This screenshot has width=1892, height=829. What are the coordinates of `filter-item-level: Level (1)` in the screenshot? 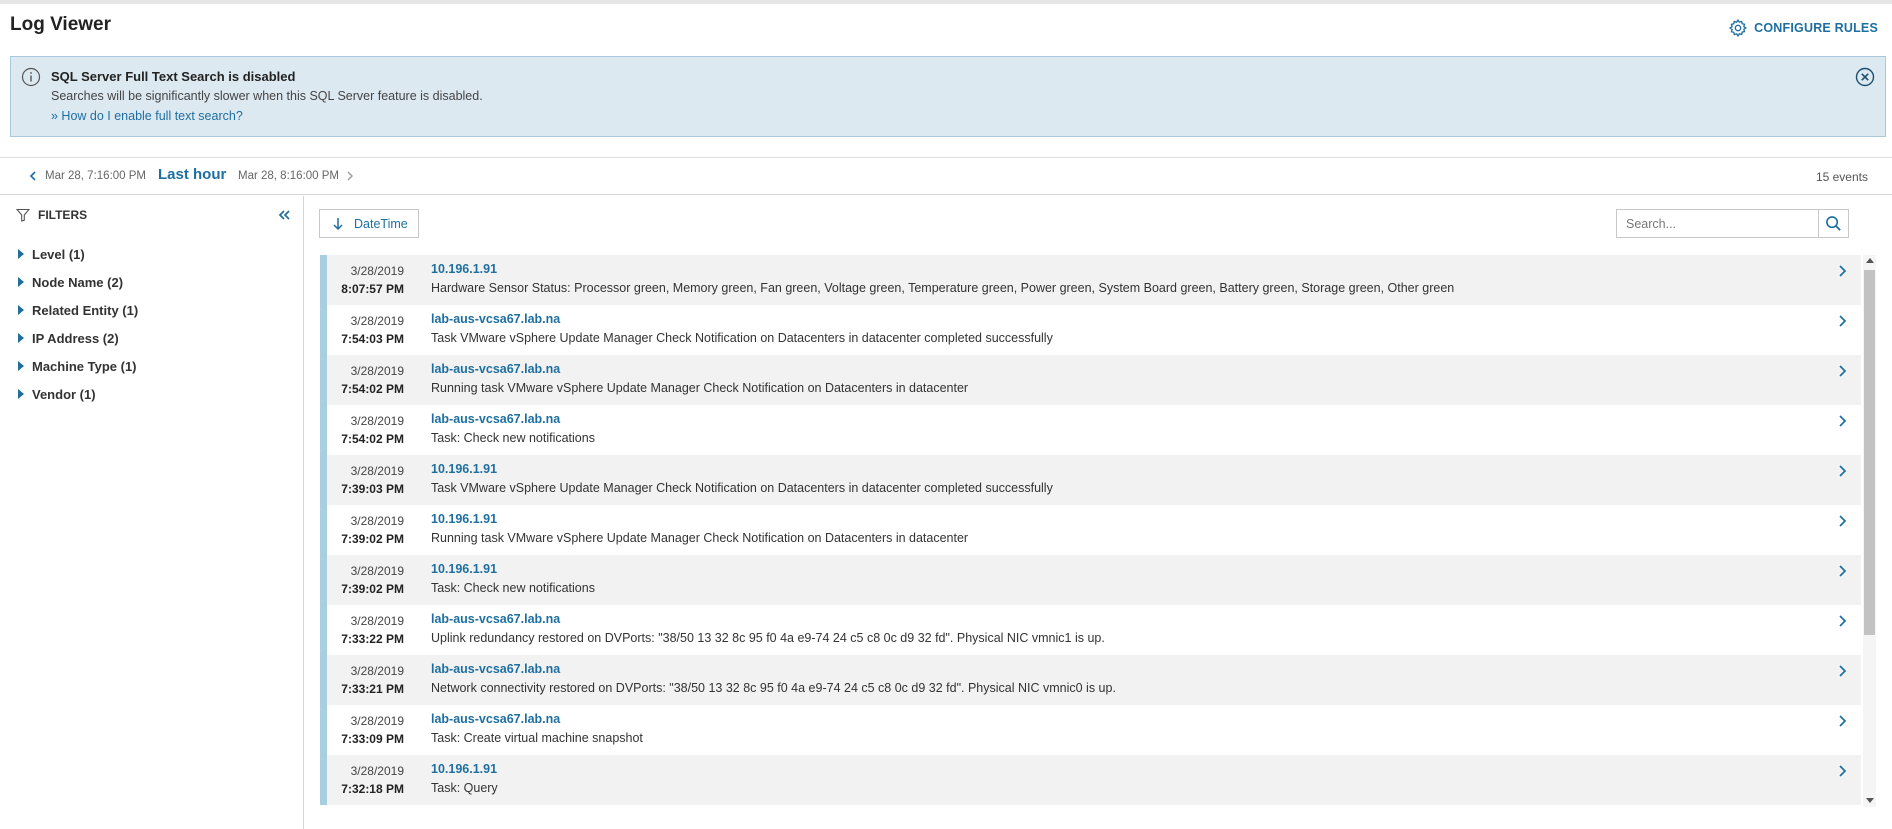 It's located at (78, 254).